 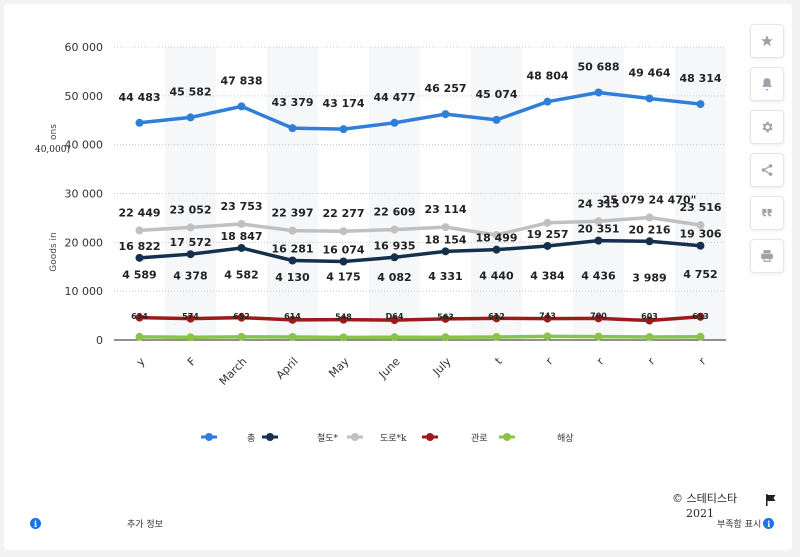 What do you see at coordinates (292, 277) in the screenshot?
I see `data-label: 4 130` at bounding box center [292, 277].